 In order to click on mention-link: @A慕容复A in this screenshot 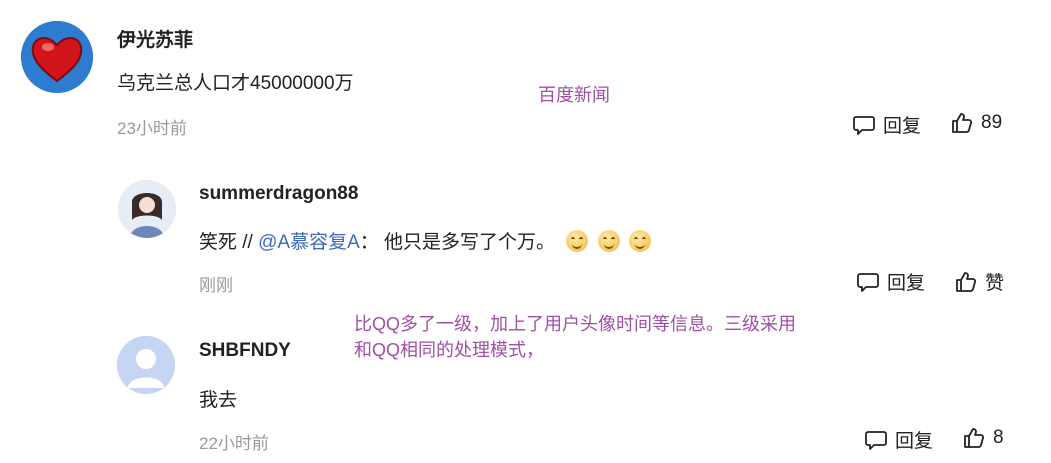, I will do `click(309, 242)`.